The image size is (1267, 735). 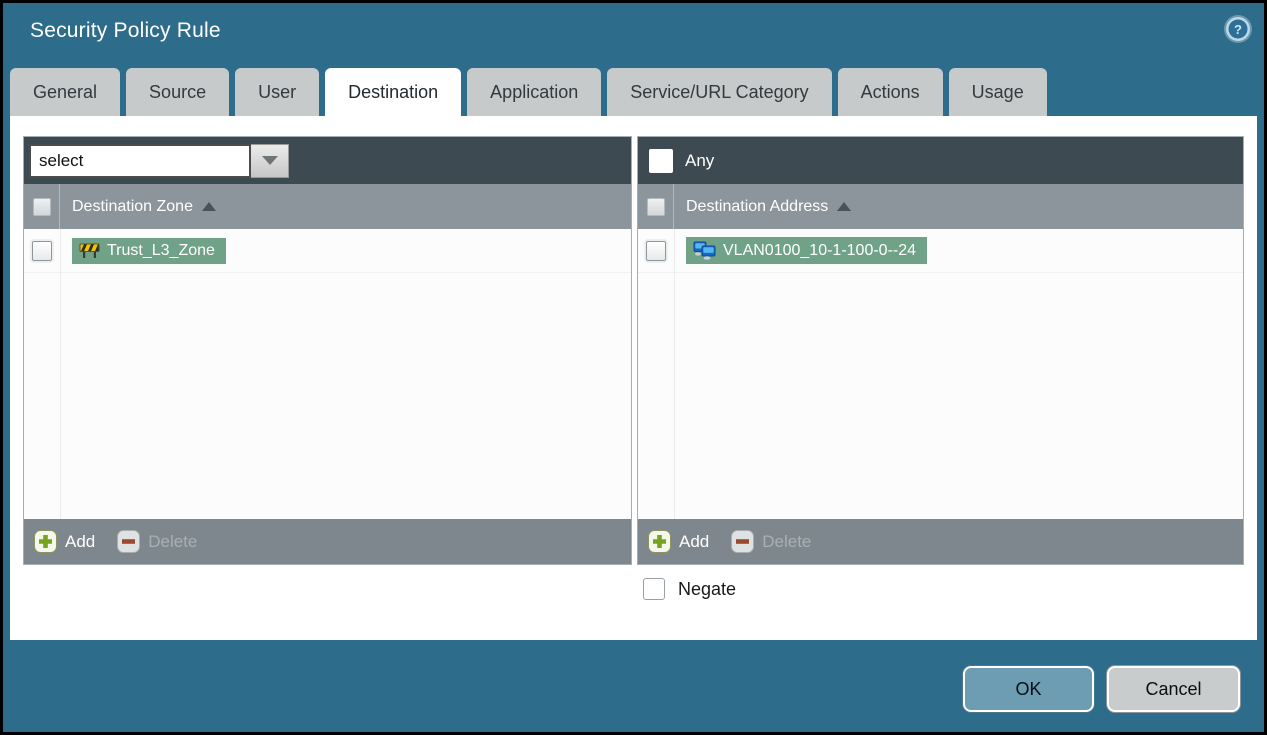 I want to click on zone-table-row: Trust_L3_Zone, so click(x=327, y=251).